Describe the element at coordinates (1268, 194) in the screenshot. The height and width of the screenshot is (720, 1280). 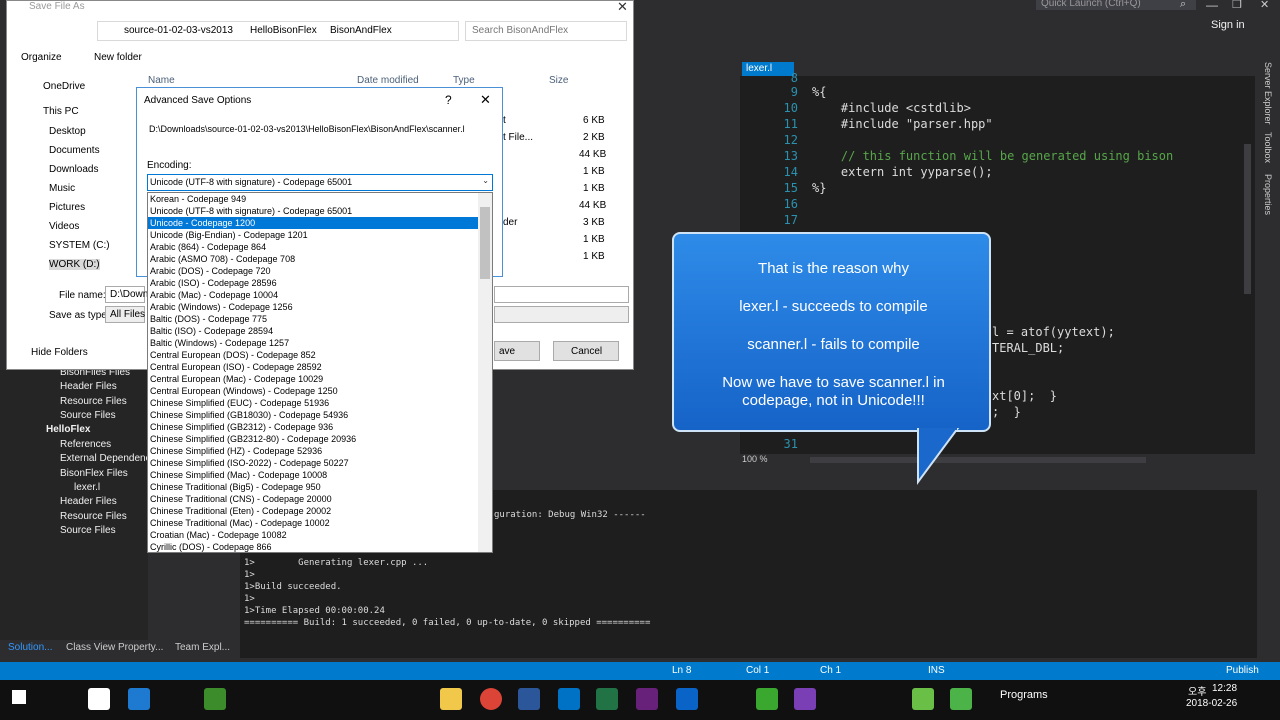
I see `tab-properties: Properties` at that location.